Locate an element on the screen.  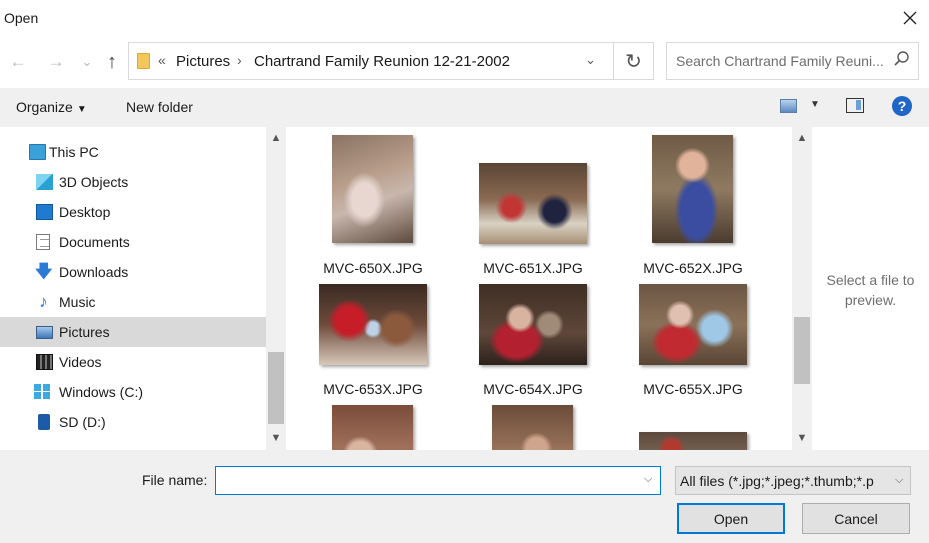
up-button: ↑ is located at coordinates (112, 62).